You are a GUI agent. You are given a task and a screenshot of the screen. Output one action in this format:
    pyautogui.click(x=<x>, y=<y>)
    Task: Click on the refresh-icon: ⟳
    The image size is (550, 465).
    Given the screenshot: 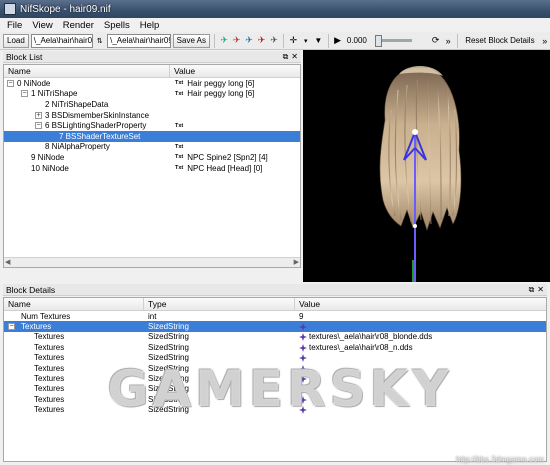 What is the action you would take?
    pyautogui.click(x=435, y=41)
    